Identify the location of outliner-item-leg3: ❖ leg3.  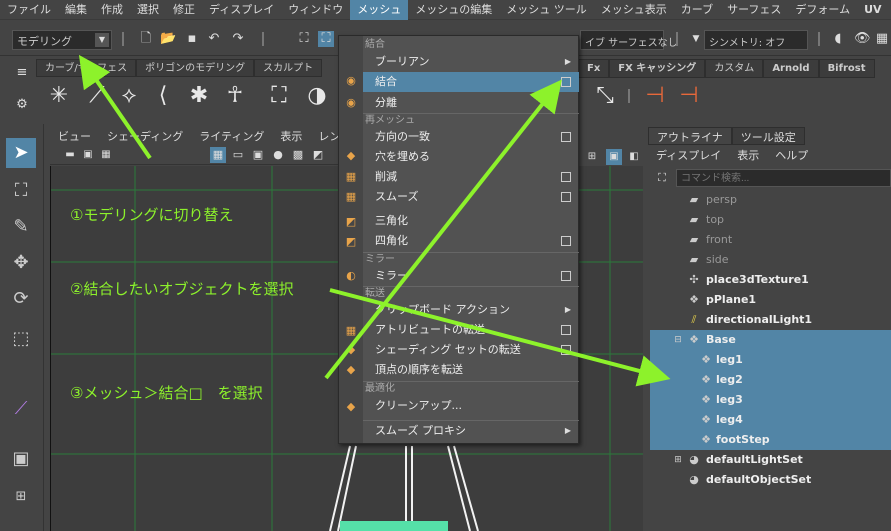
(770, 400).